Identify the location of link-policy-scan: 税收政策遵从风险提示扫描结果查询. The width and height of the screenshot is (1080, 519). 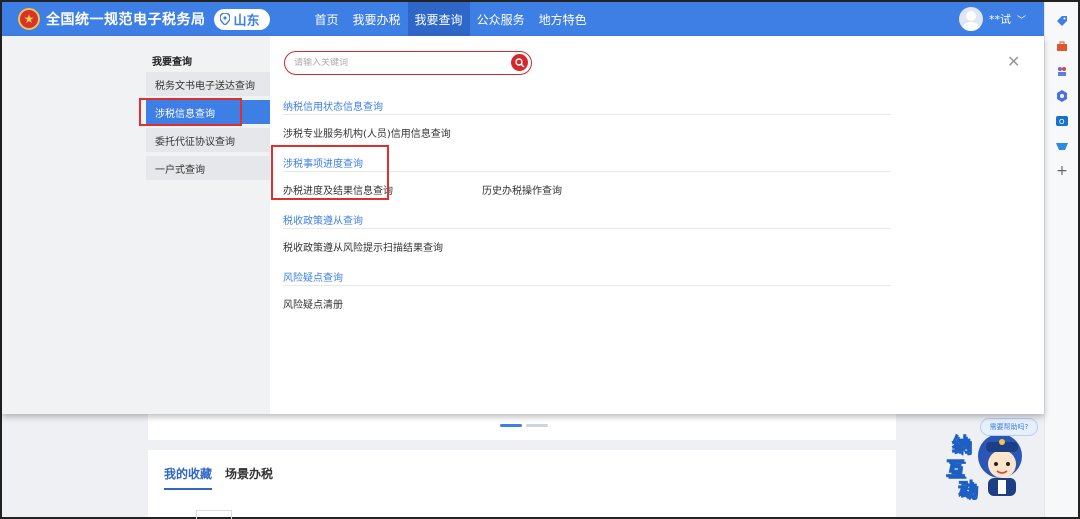
(363, 246).